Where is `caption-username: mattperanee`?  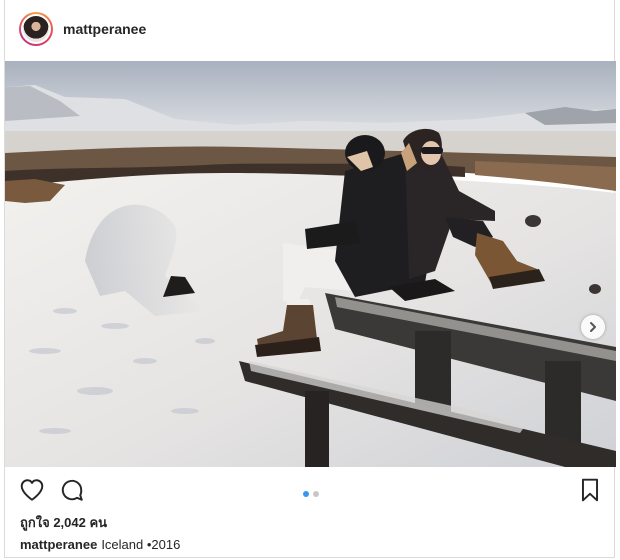
caption-username: mattperanee is located at coordinates (58, 544).